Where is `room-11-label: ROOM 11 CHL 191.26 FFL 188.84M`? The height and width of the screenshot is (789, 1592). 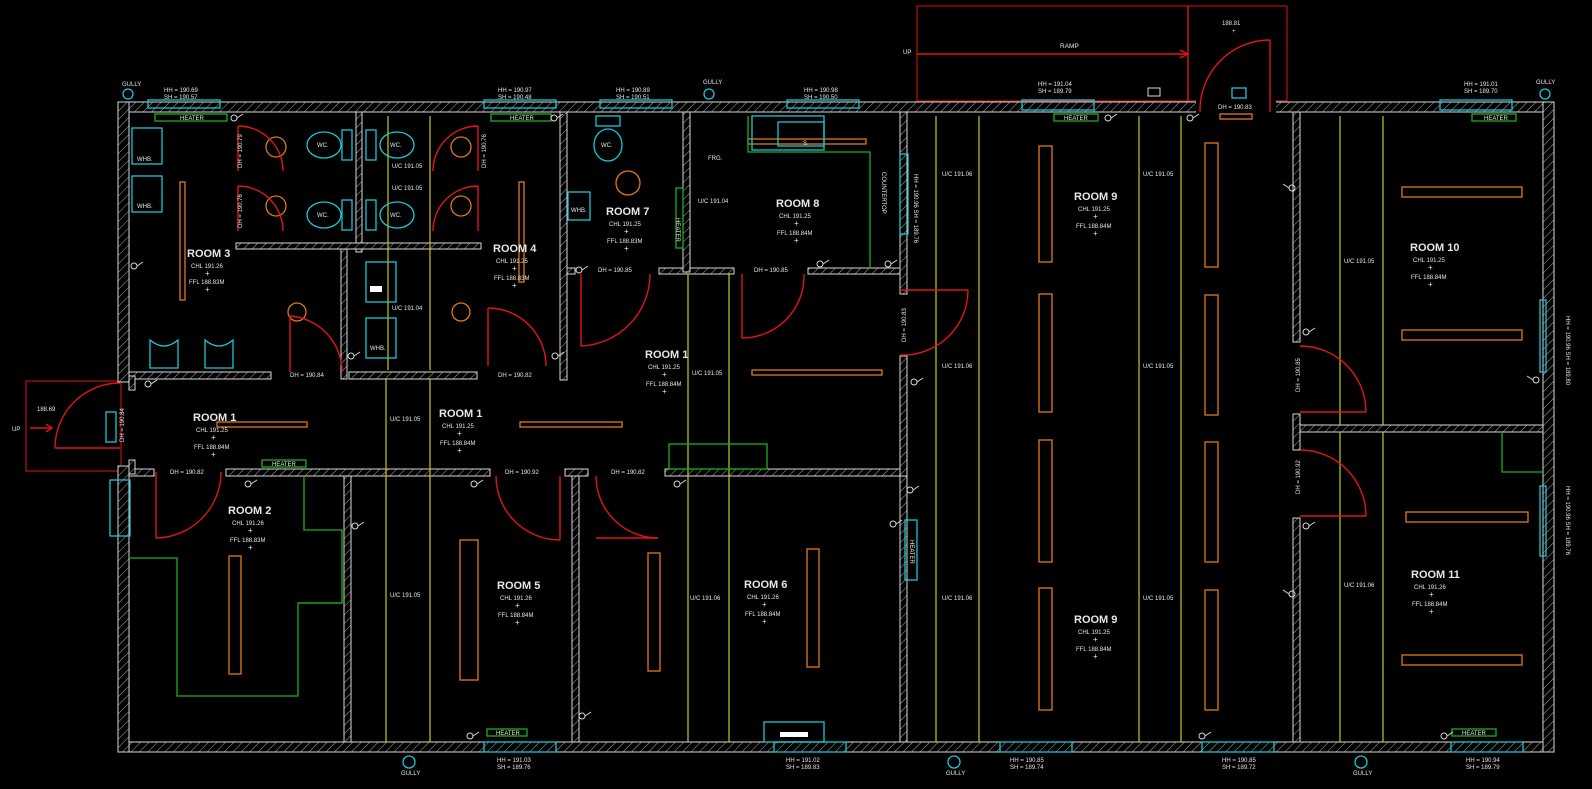
room-11-label: ROOM 11 CHL 191.26 FFL 188.84M is located at coordinates (1435, 588).